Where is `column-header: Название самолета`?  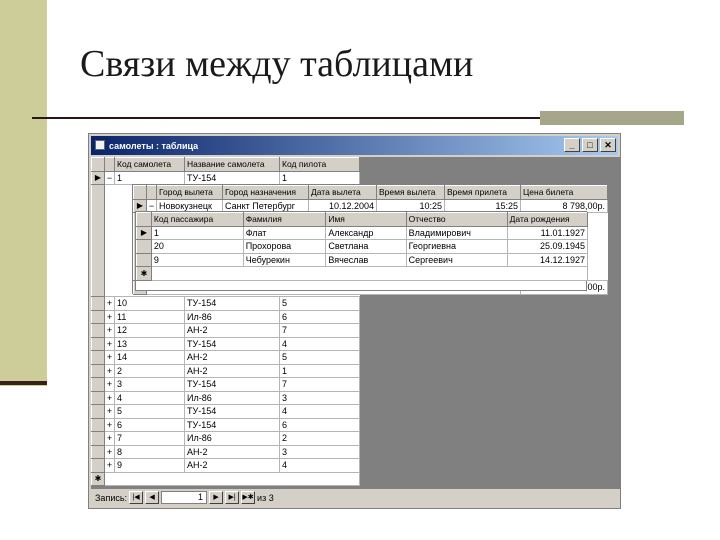 column-header: Название самолета is located at coordinates (232, 164).